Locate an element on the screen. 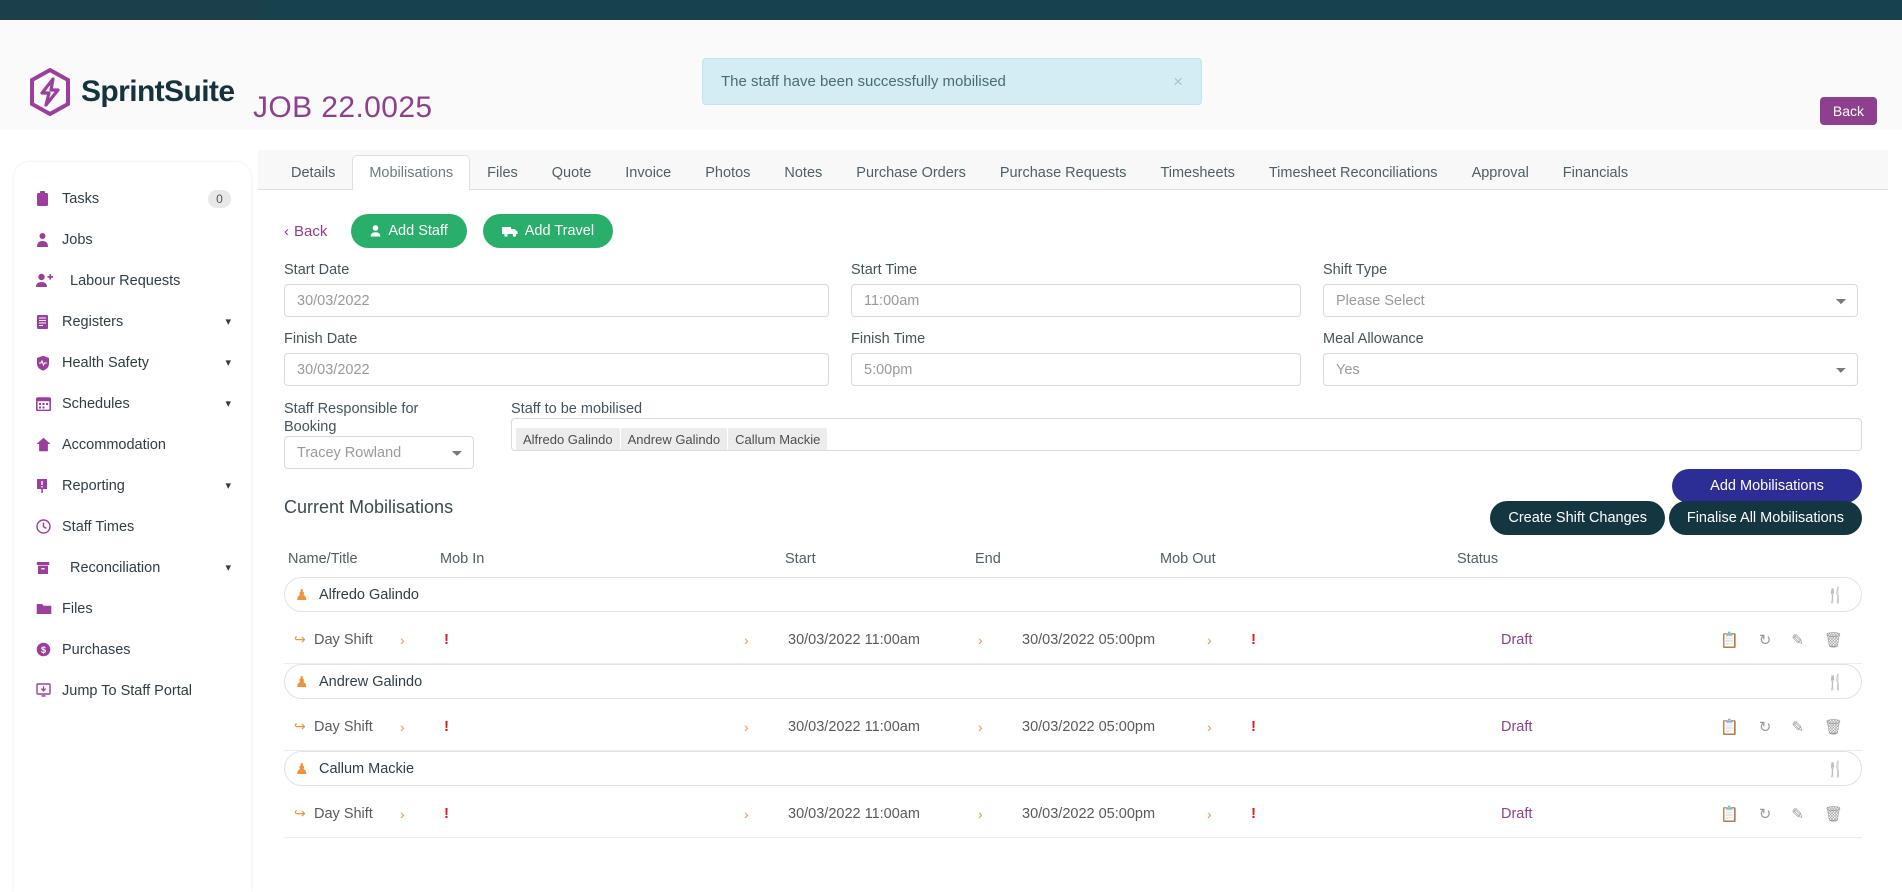 The width and height of the screenshot is (1902, 892). field-start-time: Start Time is located at coordinates (1076, 289).